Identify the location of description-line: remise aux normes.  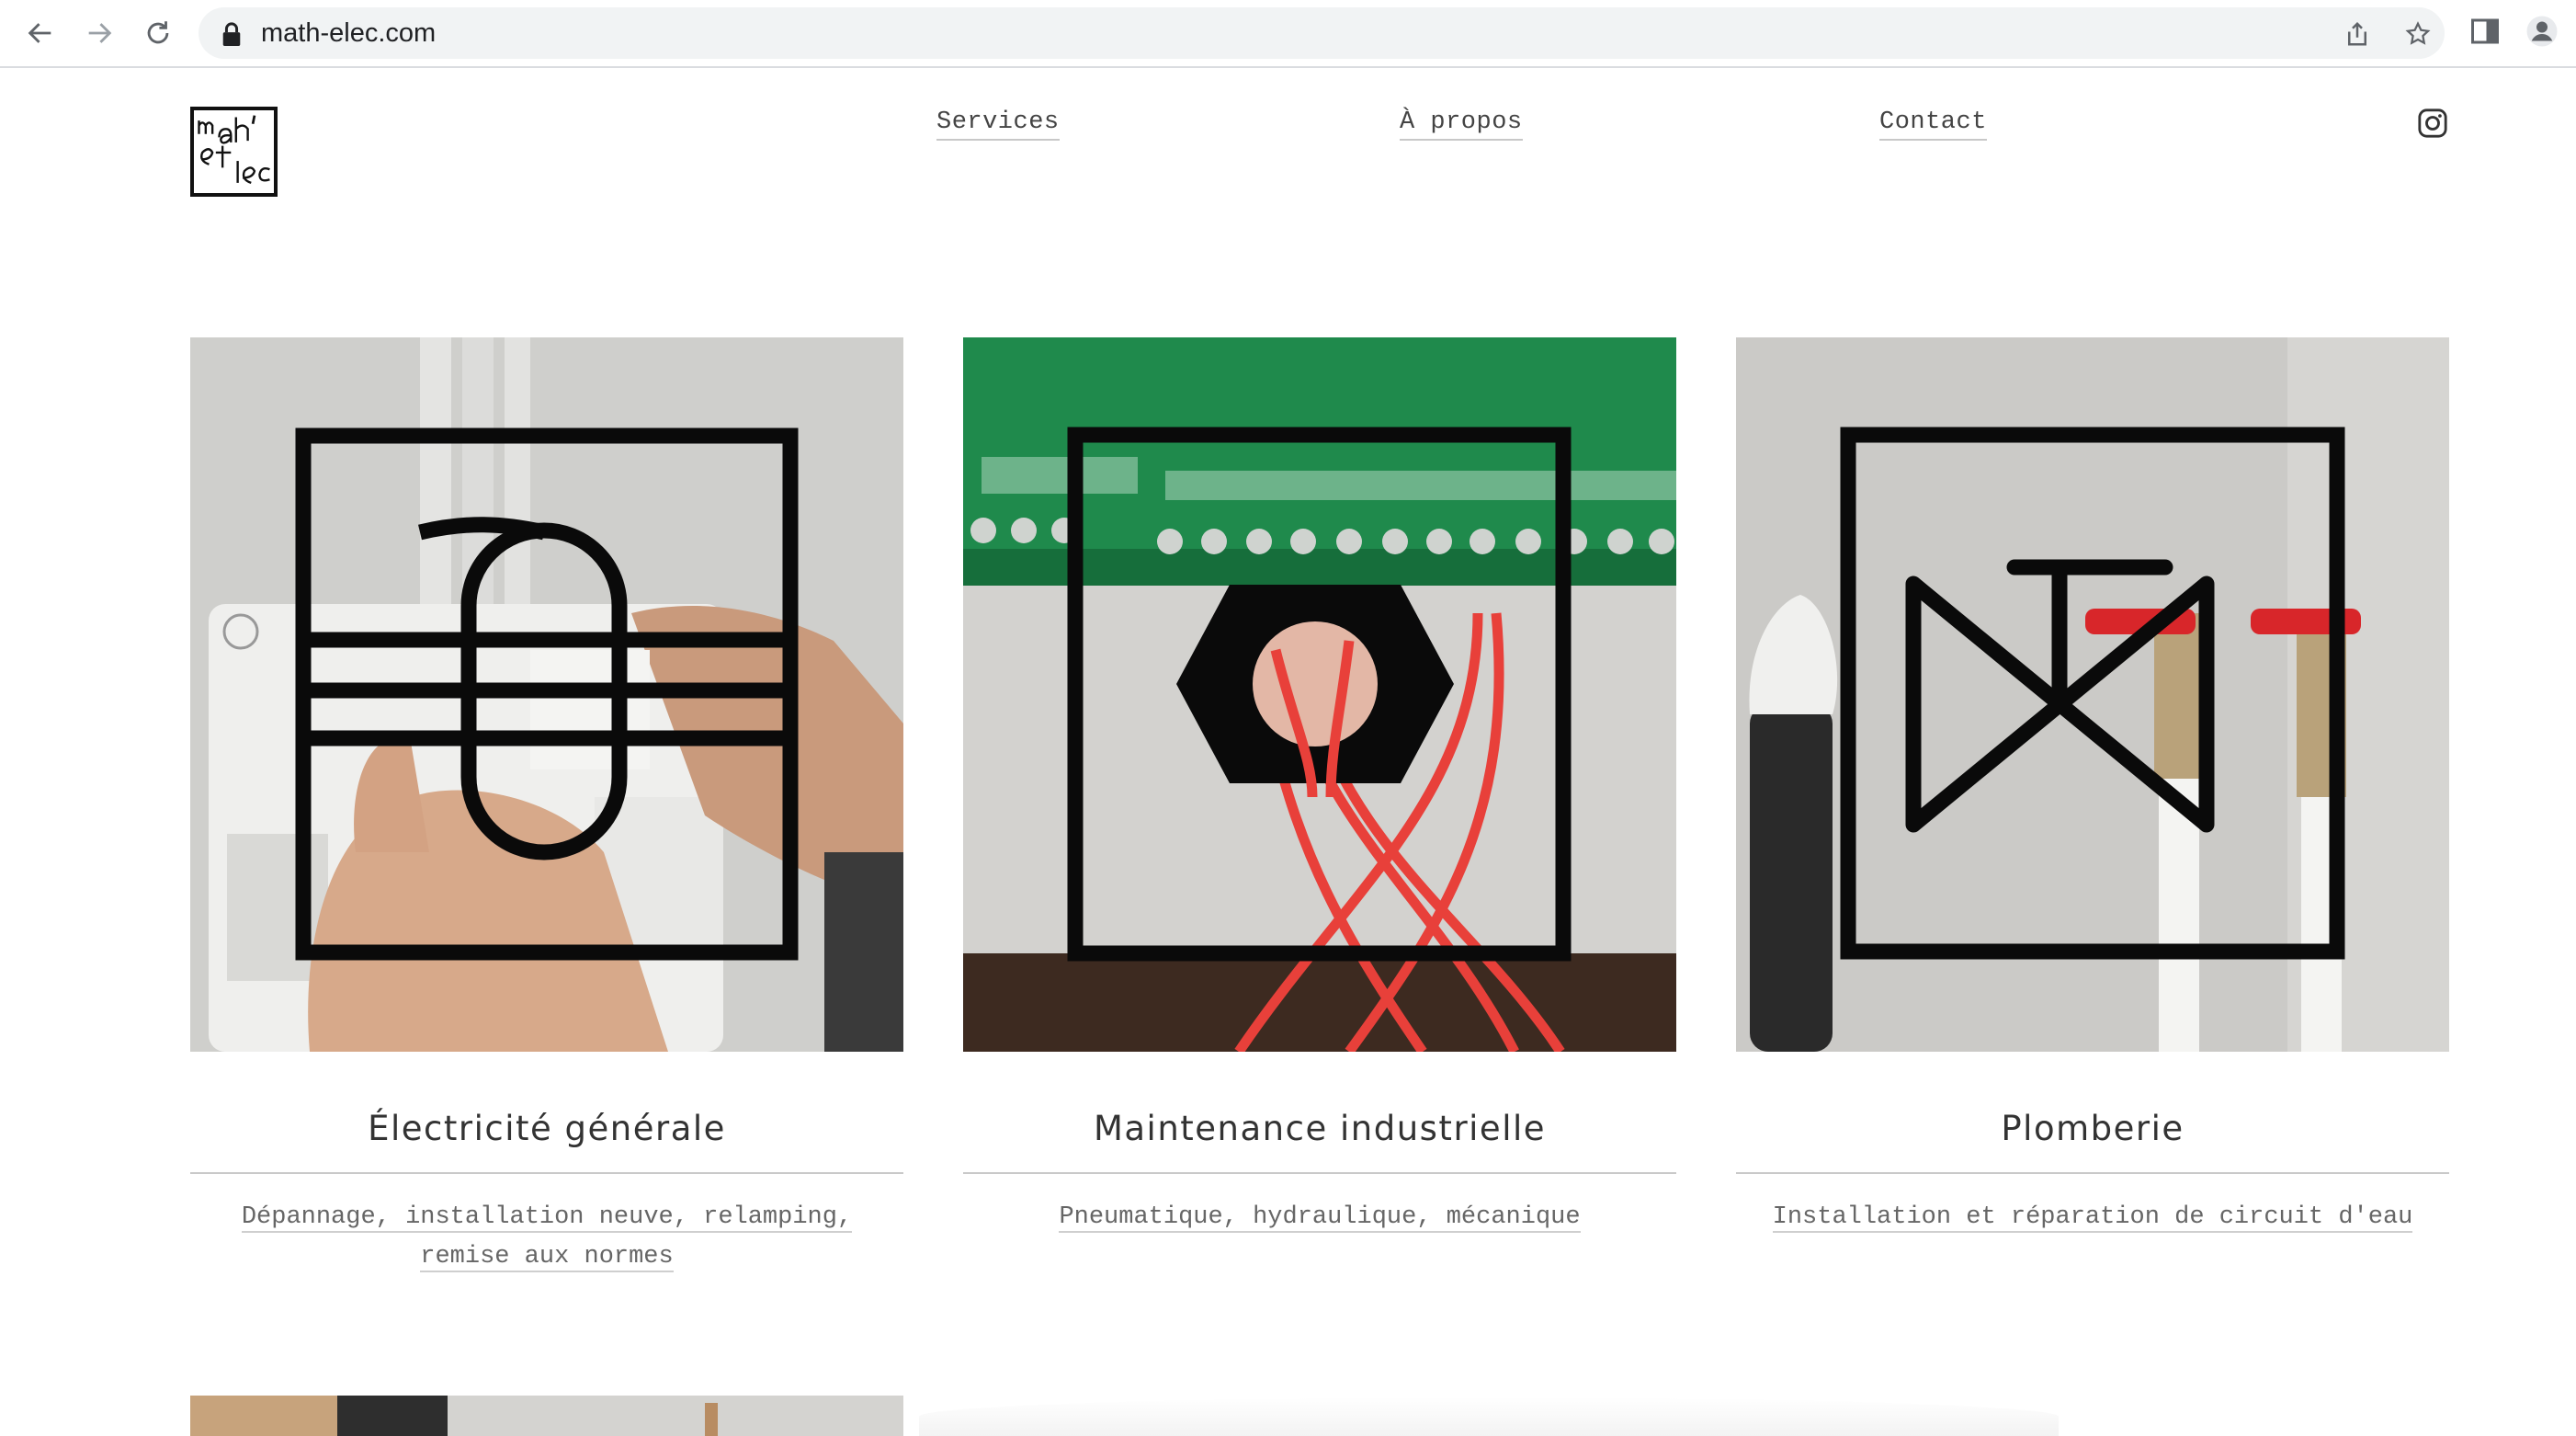
(547, 1257).